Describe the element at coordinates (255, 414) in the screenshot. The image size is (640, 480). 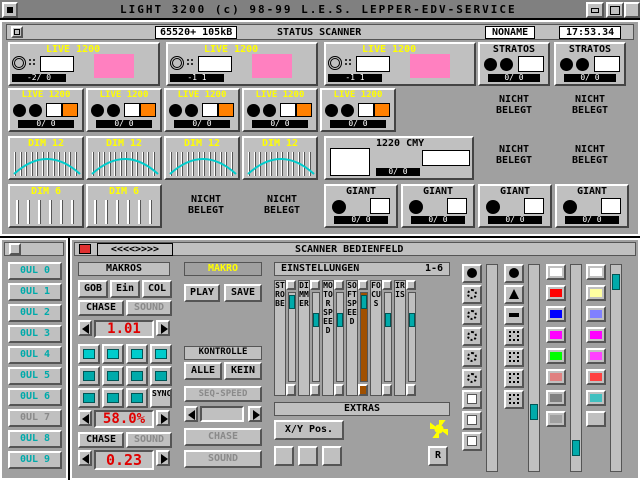
I see `speed-next-button` at that location.